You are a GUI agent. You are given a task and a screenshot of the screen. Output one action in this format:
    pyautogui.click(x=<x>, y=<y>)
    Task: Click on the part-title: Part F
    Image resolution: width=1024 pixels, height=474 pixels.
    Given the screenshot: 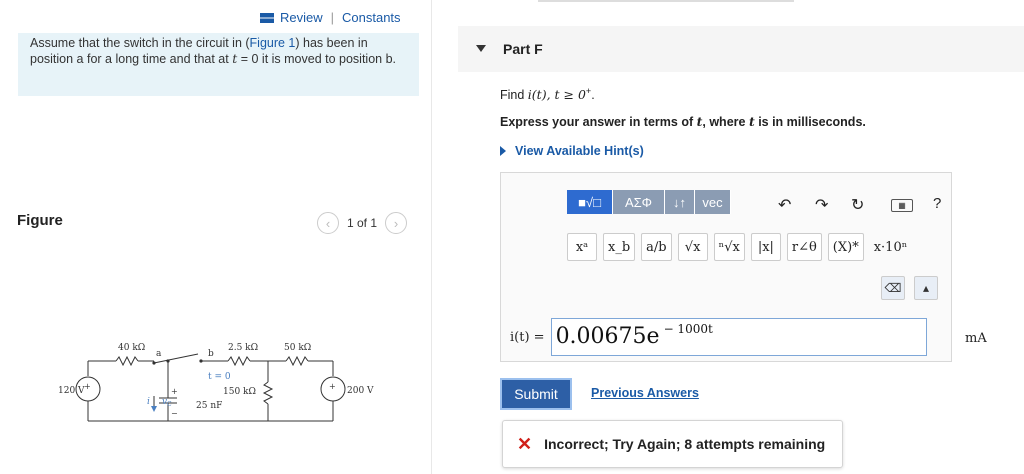 What is the action you would take?
    pyautogui.click(x=523, y=49)
    